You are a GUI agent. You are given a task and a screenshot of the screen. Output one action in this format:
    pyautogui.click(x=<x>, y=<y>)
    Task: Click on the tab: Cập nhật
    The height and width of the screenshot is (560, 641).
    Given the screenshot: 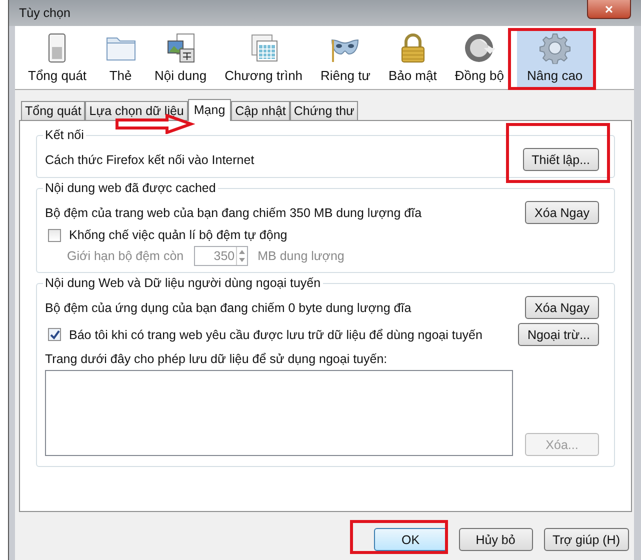 What is the action you would take?
    pyautogui.click(x=260, y=110)
    